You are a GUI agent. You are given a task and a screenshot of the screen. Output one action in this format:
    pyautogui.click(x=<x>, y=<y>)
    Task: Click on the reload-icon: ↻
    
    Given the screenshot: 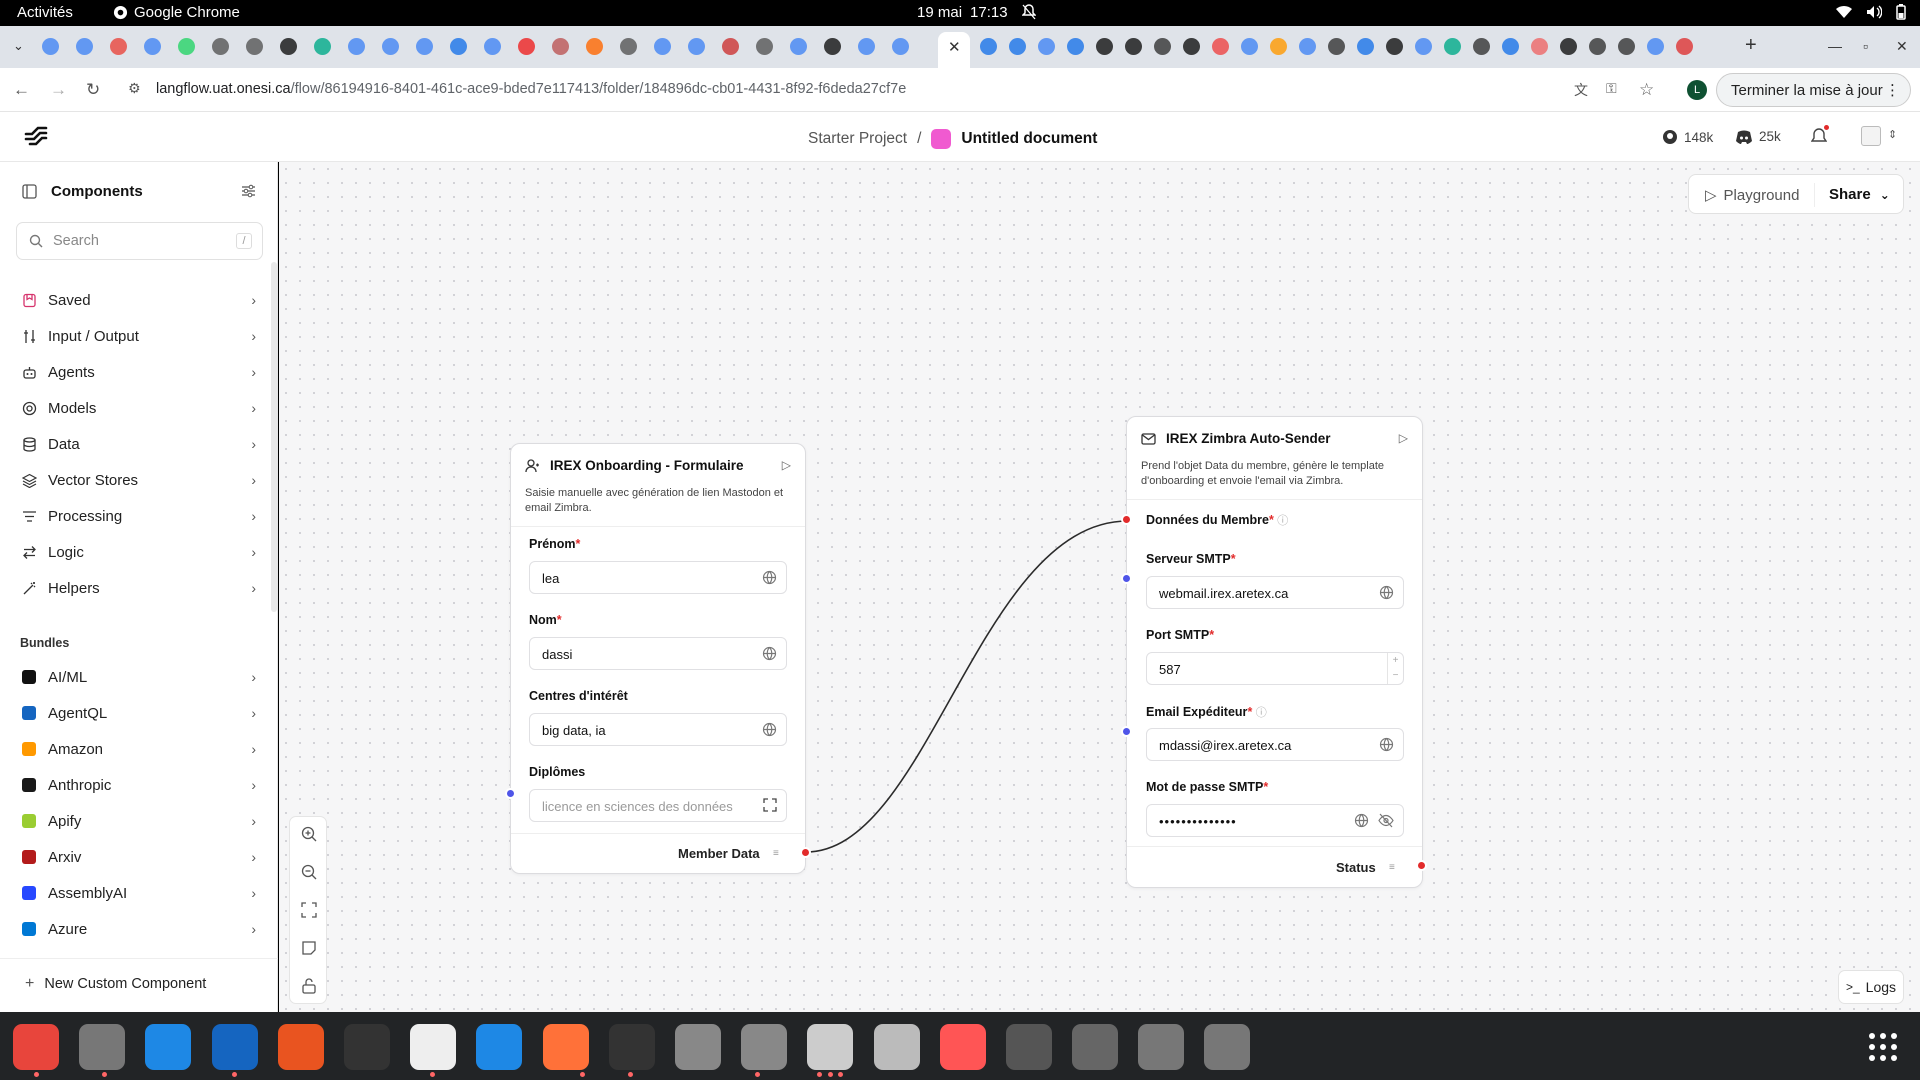 What is the action you would take?
    pyautogui.click(x=93, y=90)
    